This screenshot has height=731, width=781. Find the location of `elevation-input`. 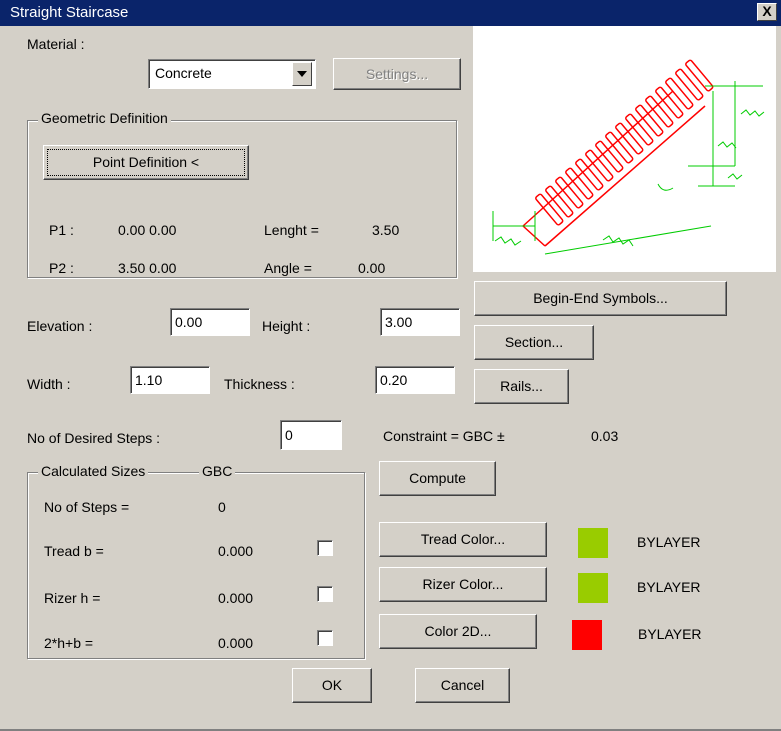

elevation-input is located at coordinates (210, 322).